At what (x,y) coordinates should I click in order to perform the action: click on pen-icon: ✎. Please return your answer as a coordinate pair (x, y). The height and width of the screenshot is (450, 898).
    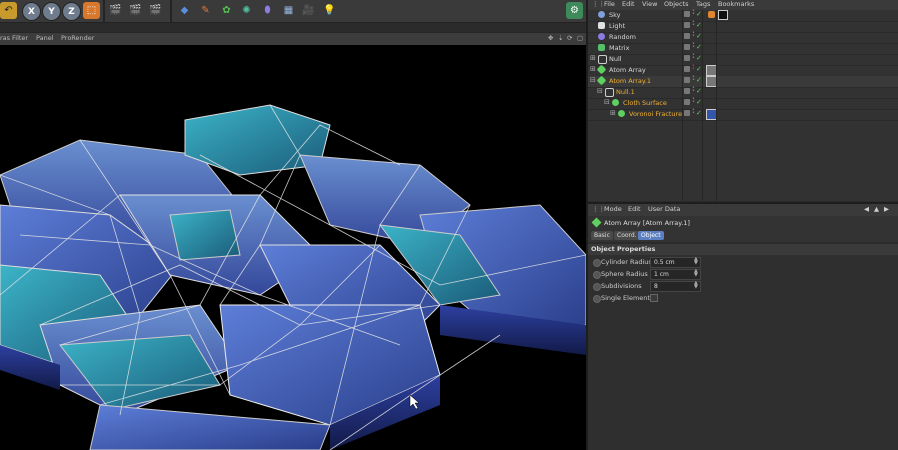
    Looking at the image, I should click on (205, 10).